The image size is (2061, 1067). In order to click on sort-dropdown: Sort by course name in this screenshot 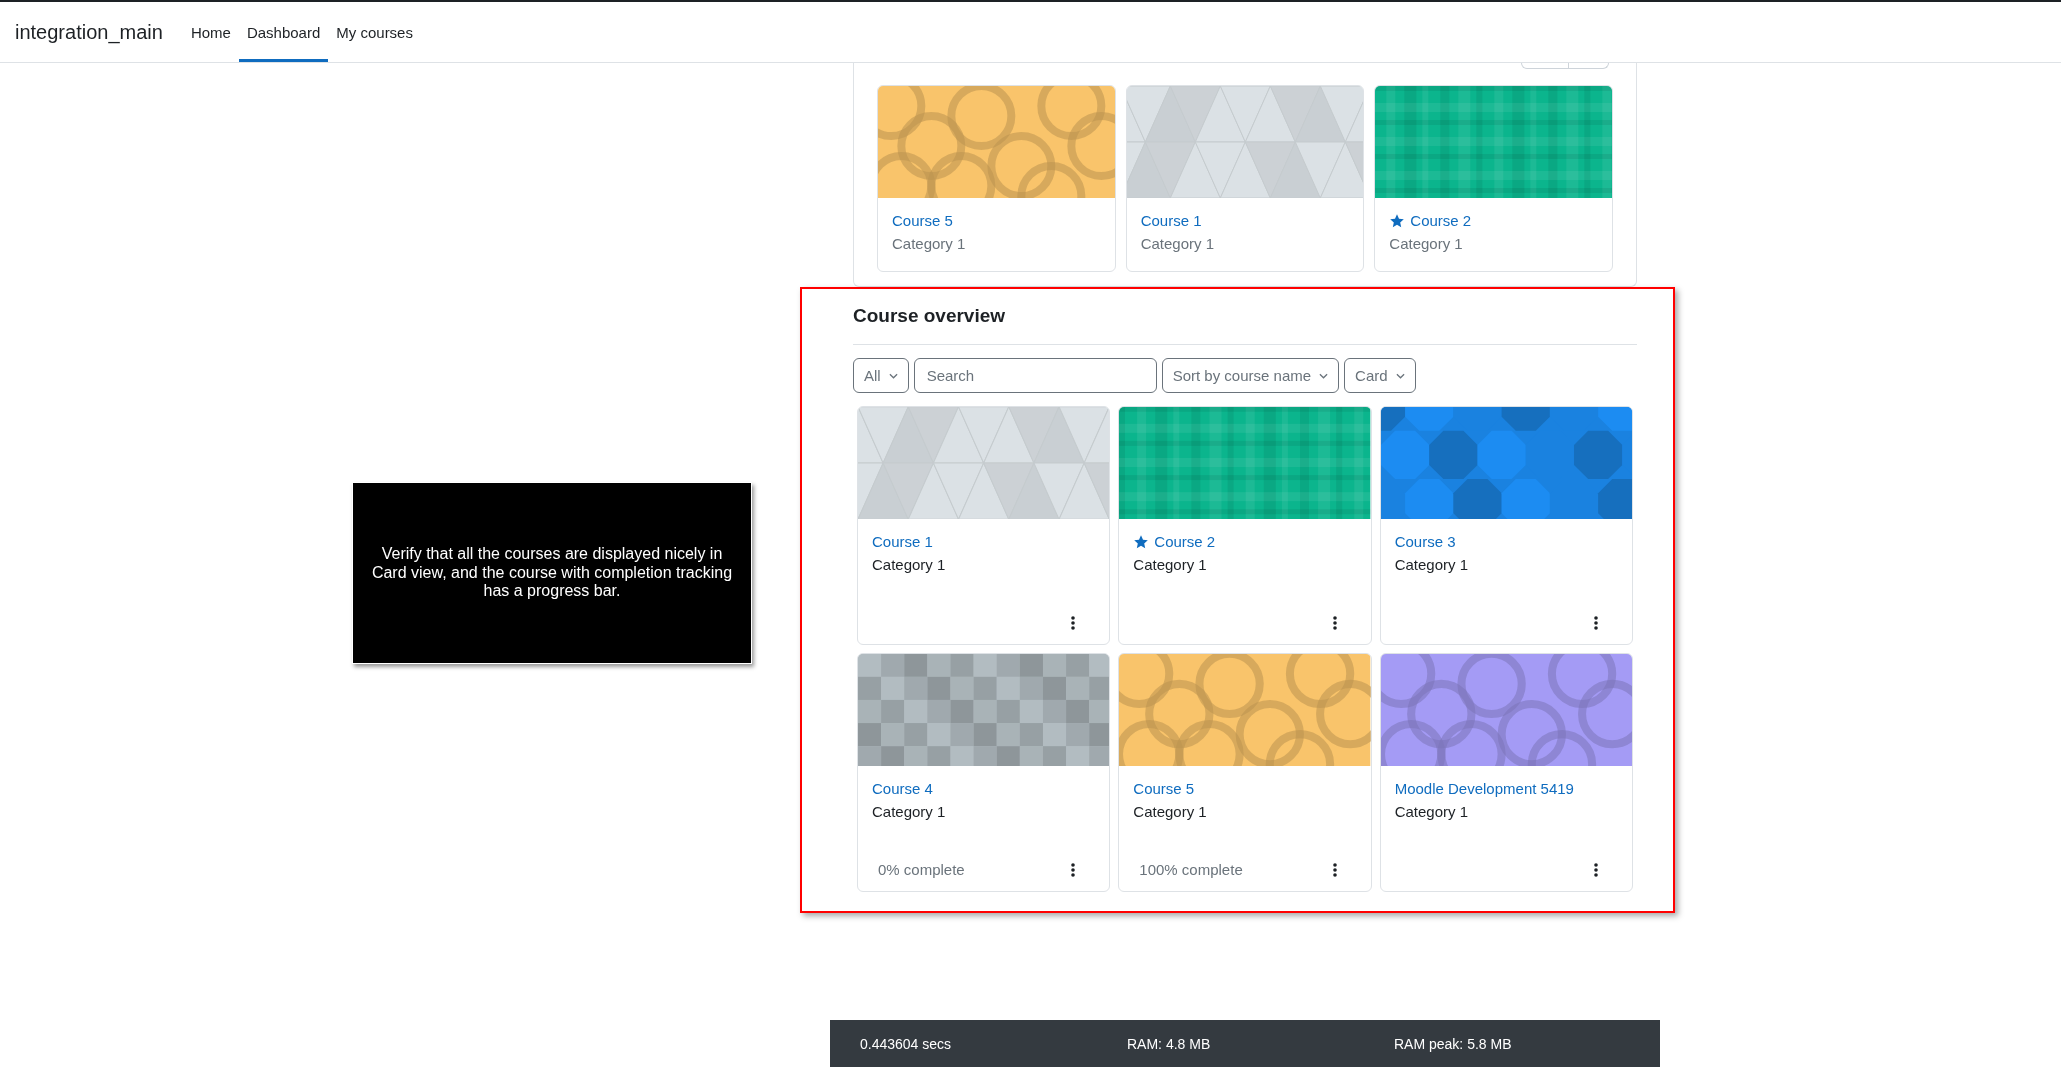, I will do `click(1250, 375)`.